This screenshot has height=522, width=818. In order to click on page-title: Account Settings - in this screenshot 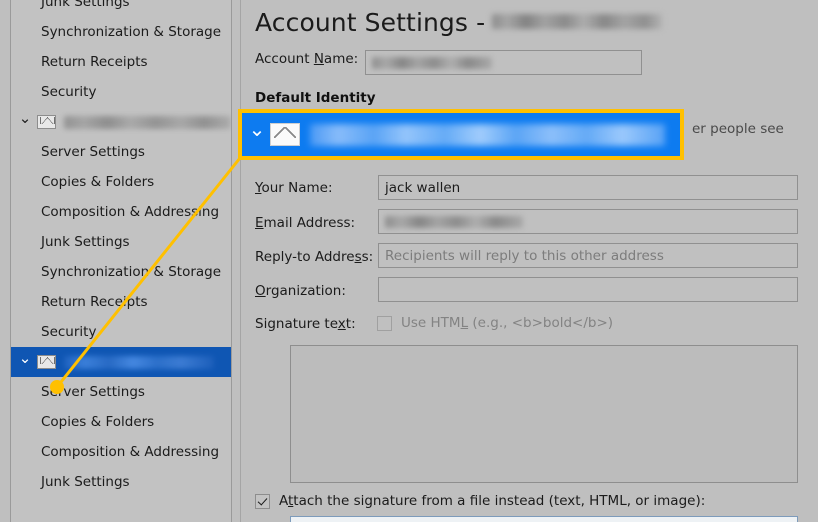, I will do `click(459, 22)`.